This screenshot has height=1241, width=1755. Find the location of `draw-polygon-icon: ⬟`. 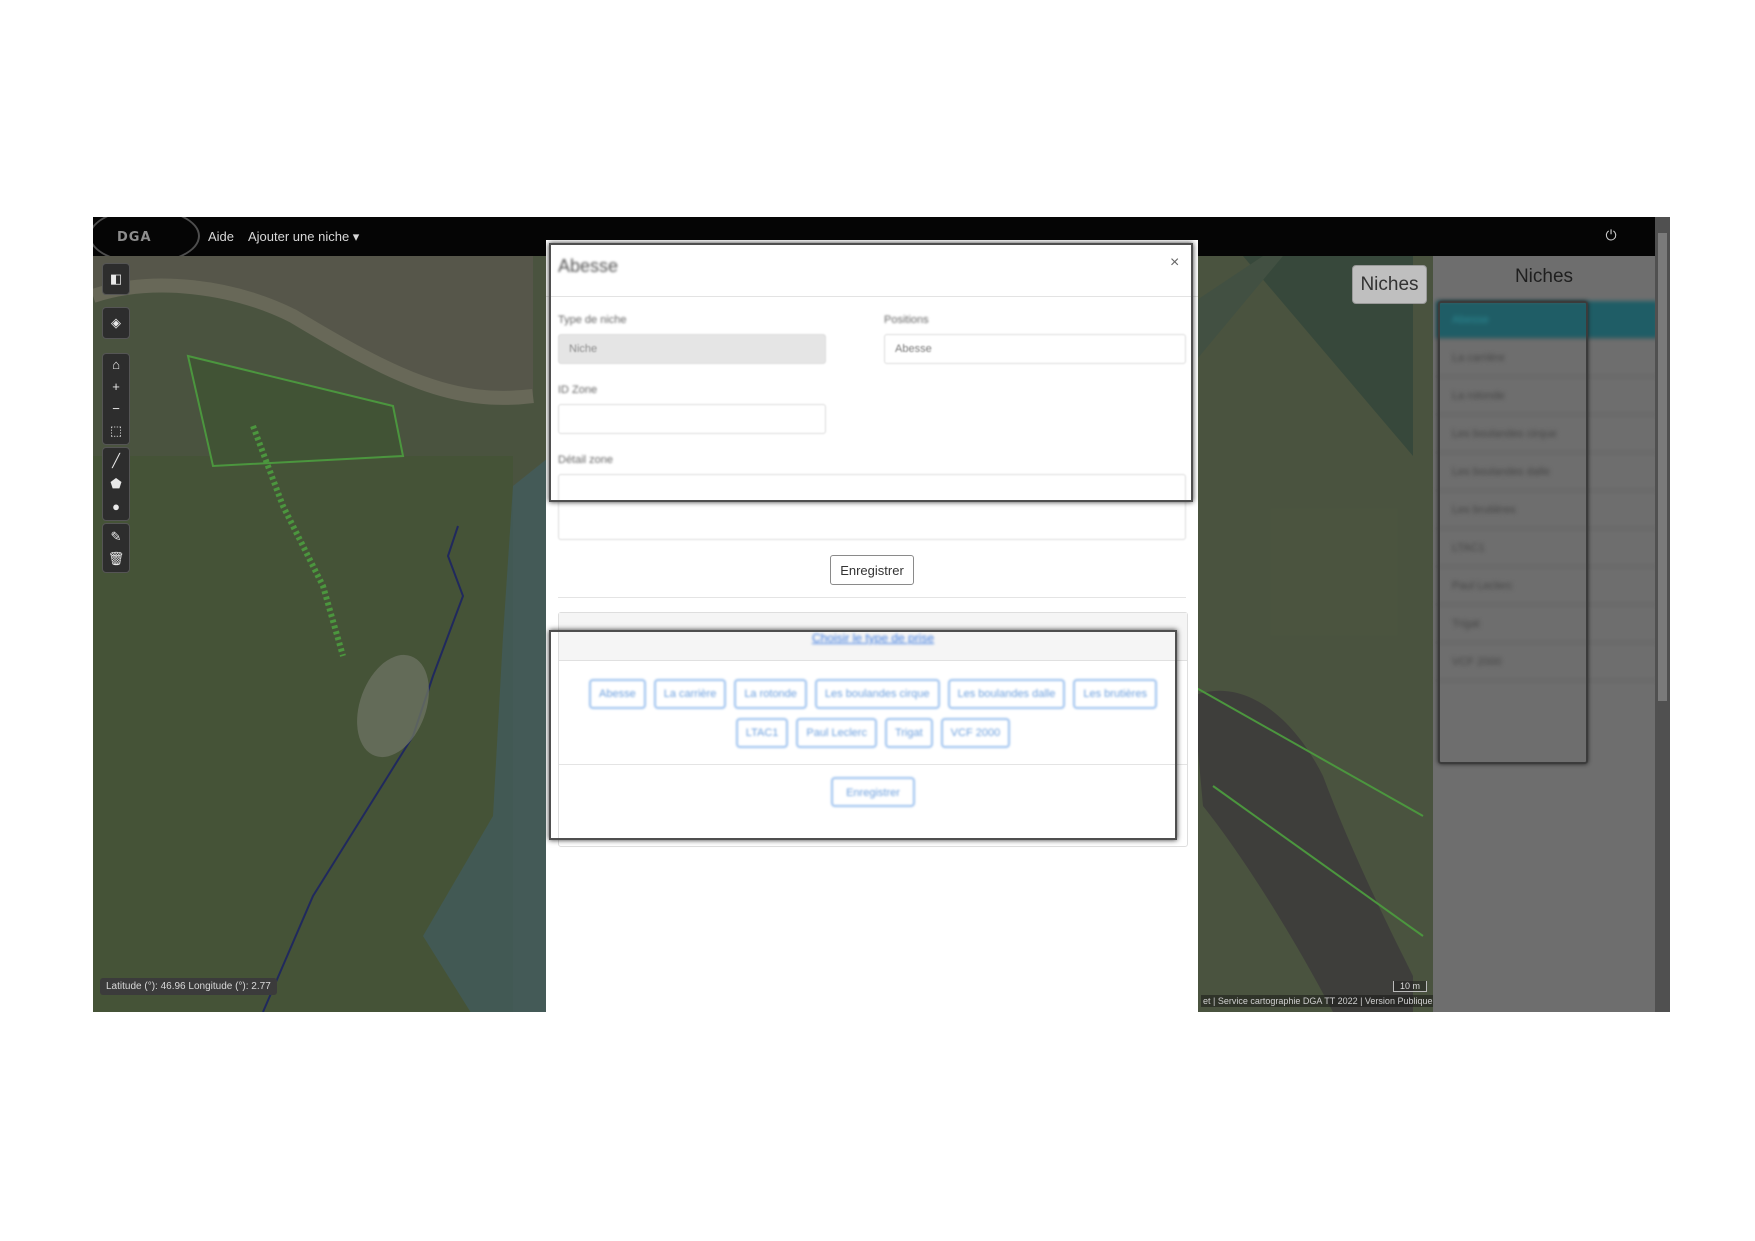

draw-polygon-icon: ⬟ is located at coordinates (116, 484).